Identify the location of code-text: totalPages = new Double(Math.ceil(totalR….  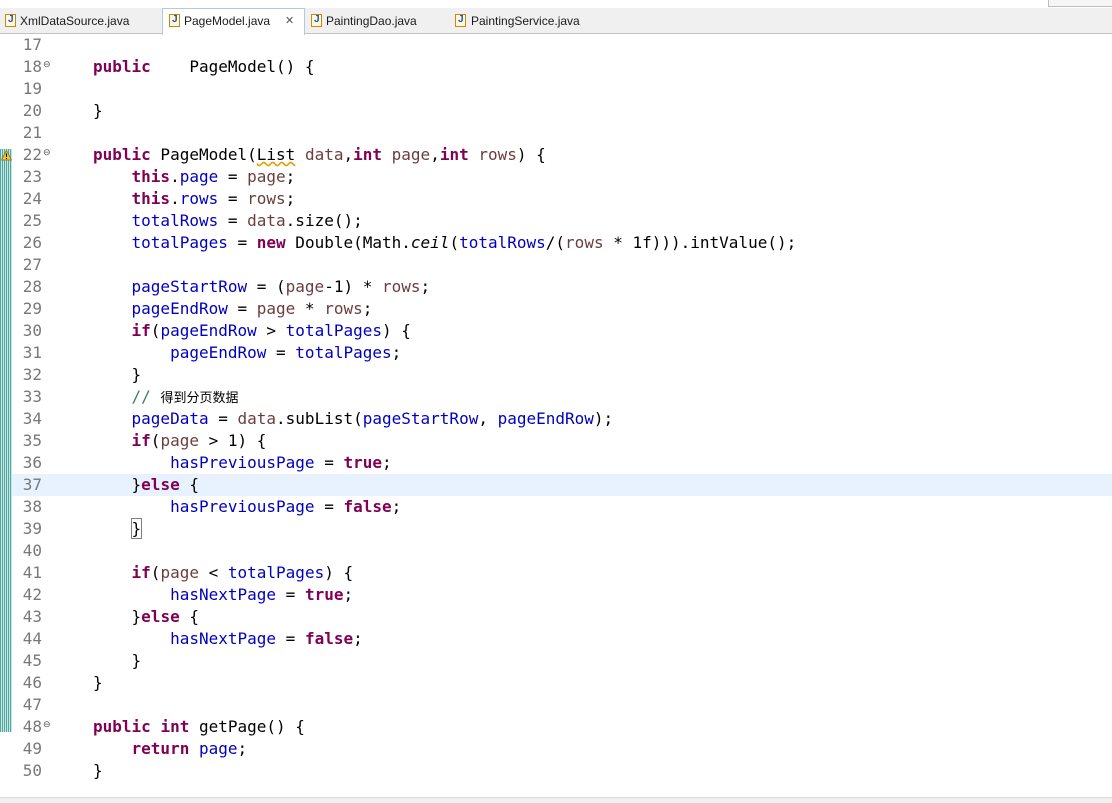
(445, 243).